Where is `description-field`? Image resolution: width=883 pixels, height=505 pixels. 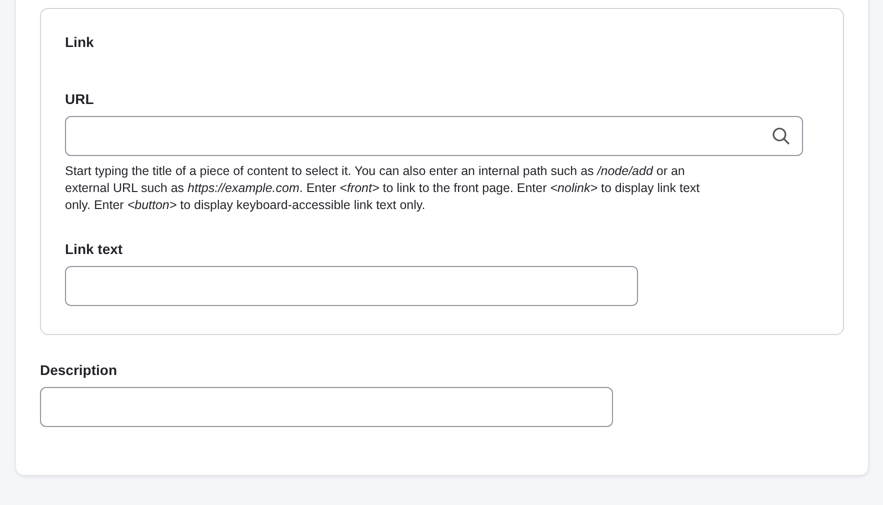 description-field is located at coordinates (326, 407).